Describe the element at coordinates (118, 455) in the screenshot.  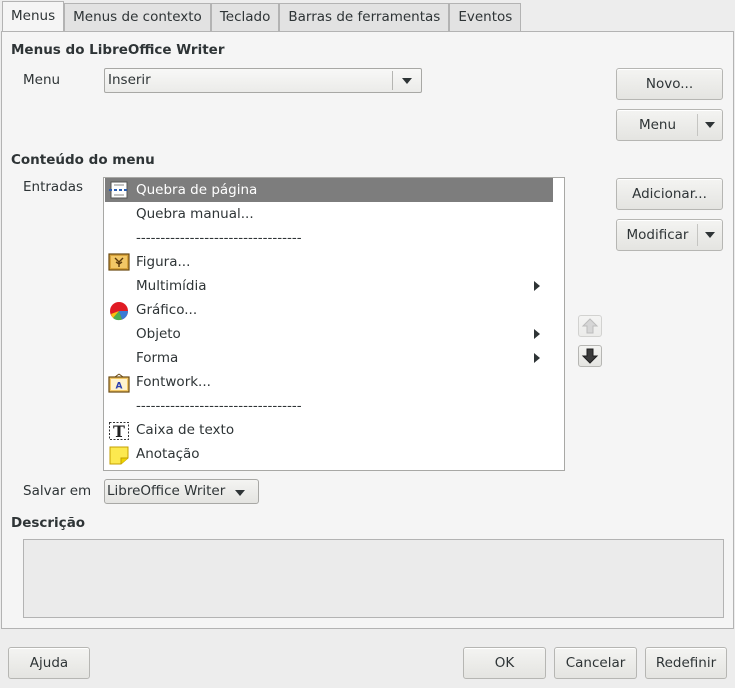
I see `note-icon` at that location.